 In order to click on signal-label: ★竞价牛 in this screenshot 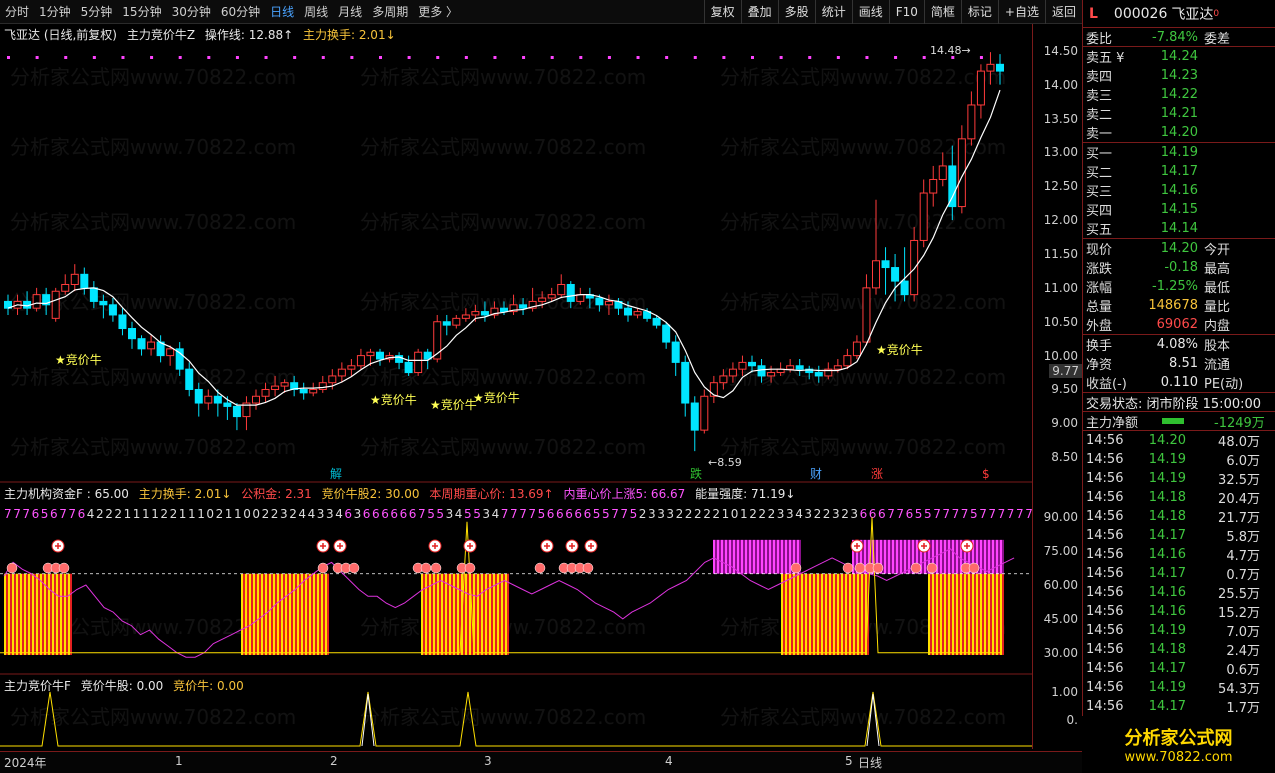, I will do `click(453, 404)`.